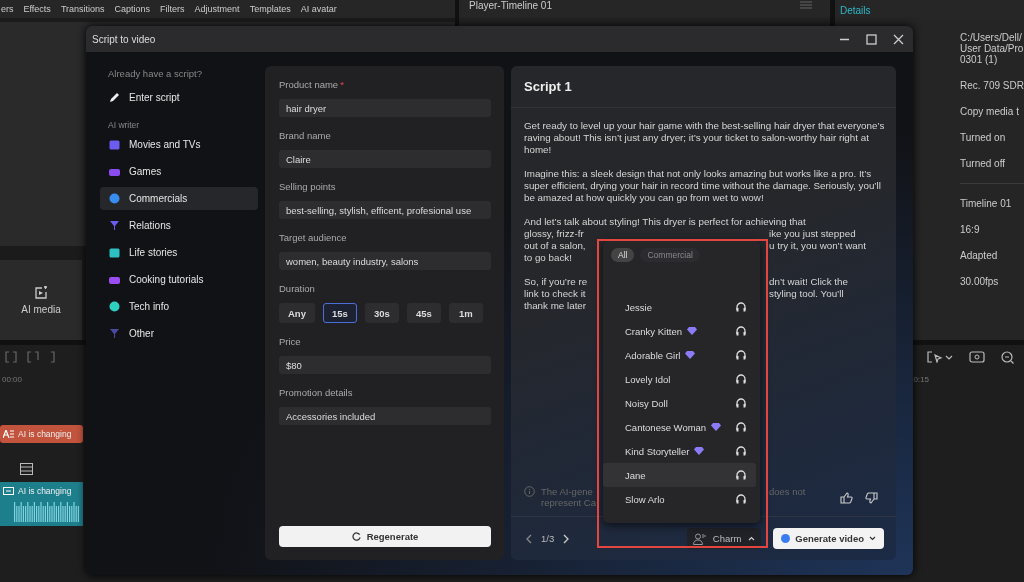 This screenshot has width=1024, height=582. Describe the element at coordinates (818, 246) in the screenshot. I see `script-text: u try it, you won’t want` at that location.